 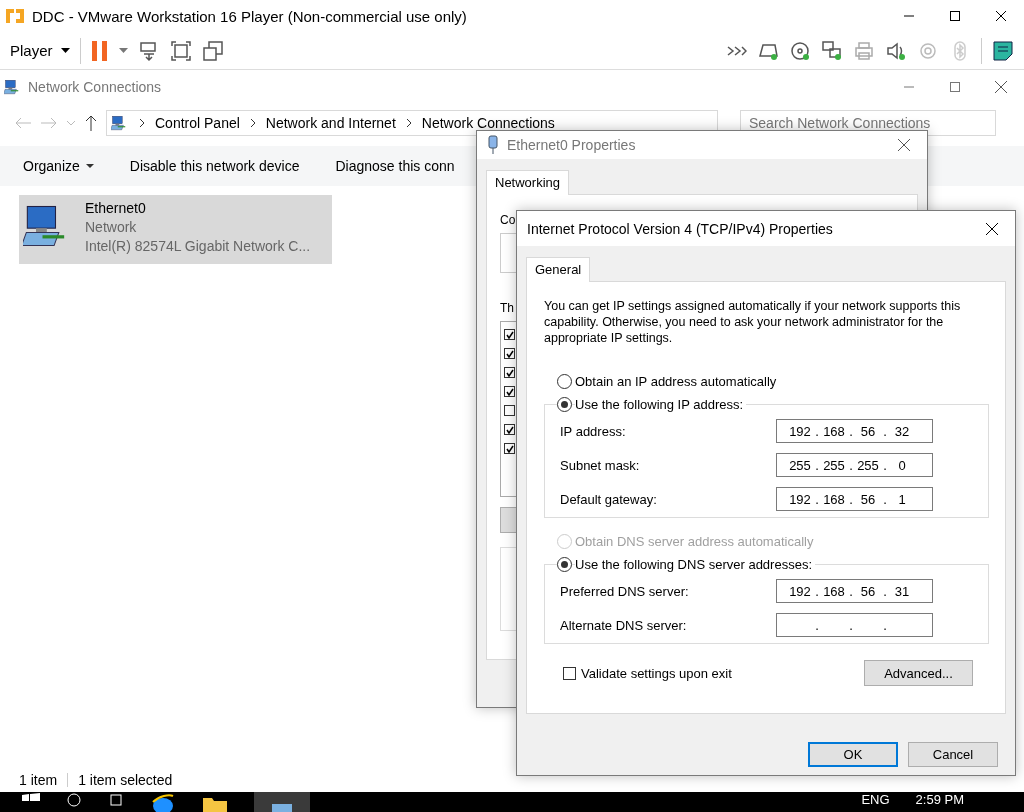 What do you see at coordinates (38, 780) in the screenshot?
I see `status-text: 1 item` at bounding box center [38, 780].